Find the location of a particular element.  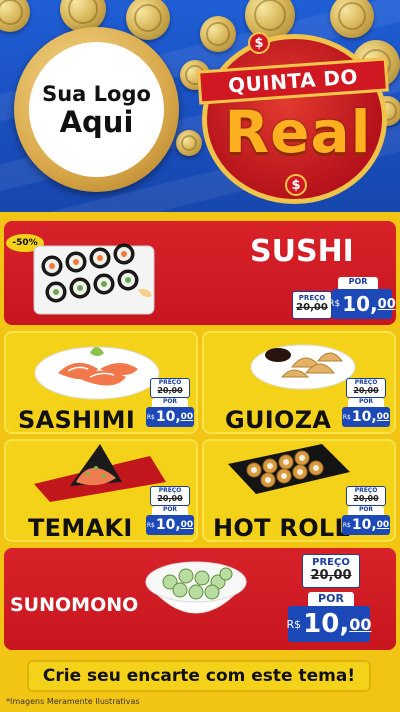

logo-text-line1: Sua Logo is located at coordinates (96, 93).